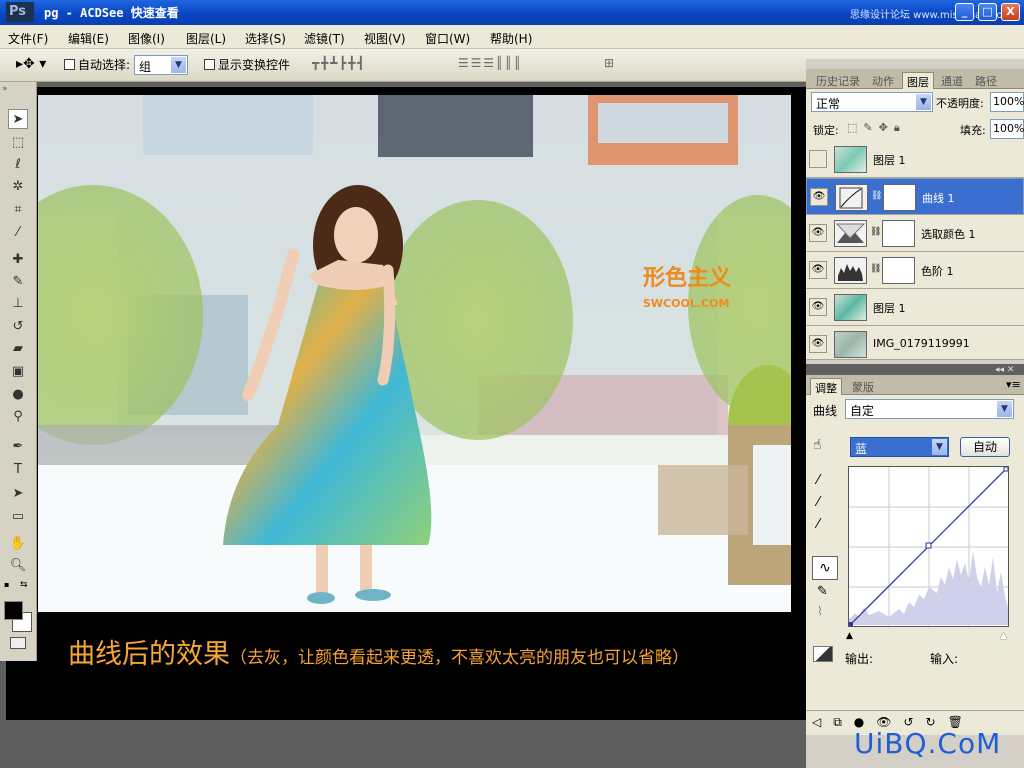 Image resolution: width=1024 pixels, height=768 pixels. I want to click on menu-layer: 图层(L), so click(206, 38).